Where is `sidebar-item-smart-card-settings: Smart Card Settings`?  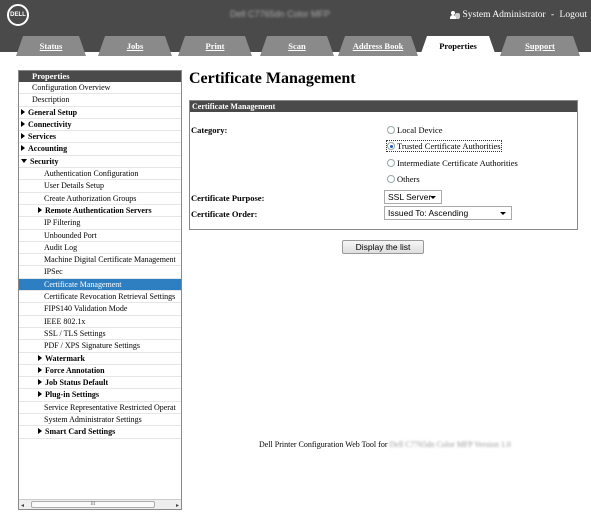
sidebar-item-smart-card-settings: Smart Card Settings is located at coordinates (100, 432).